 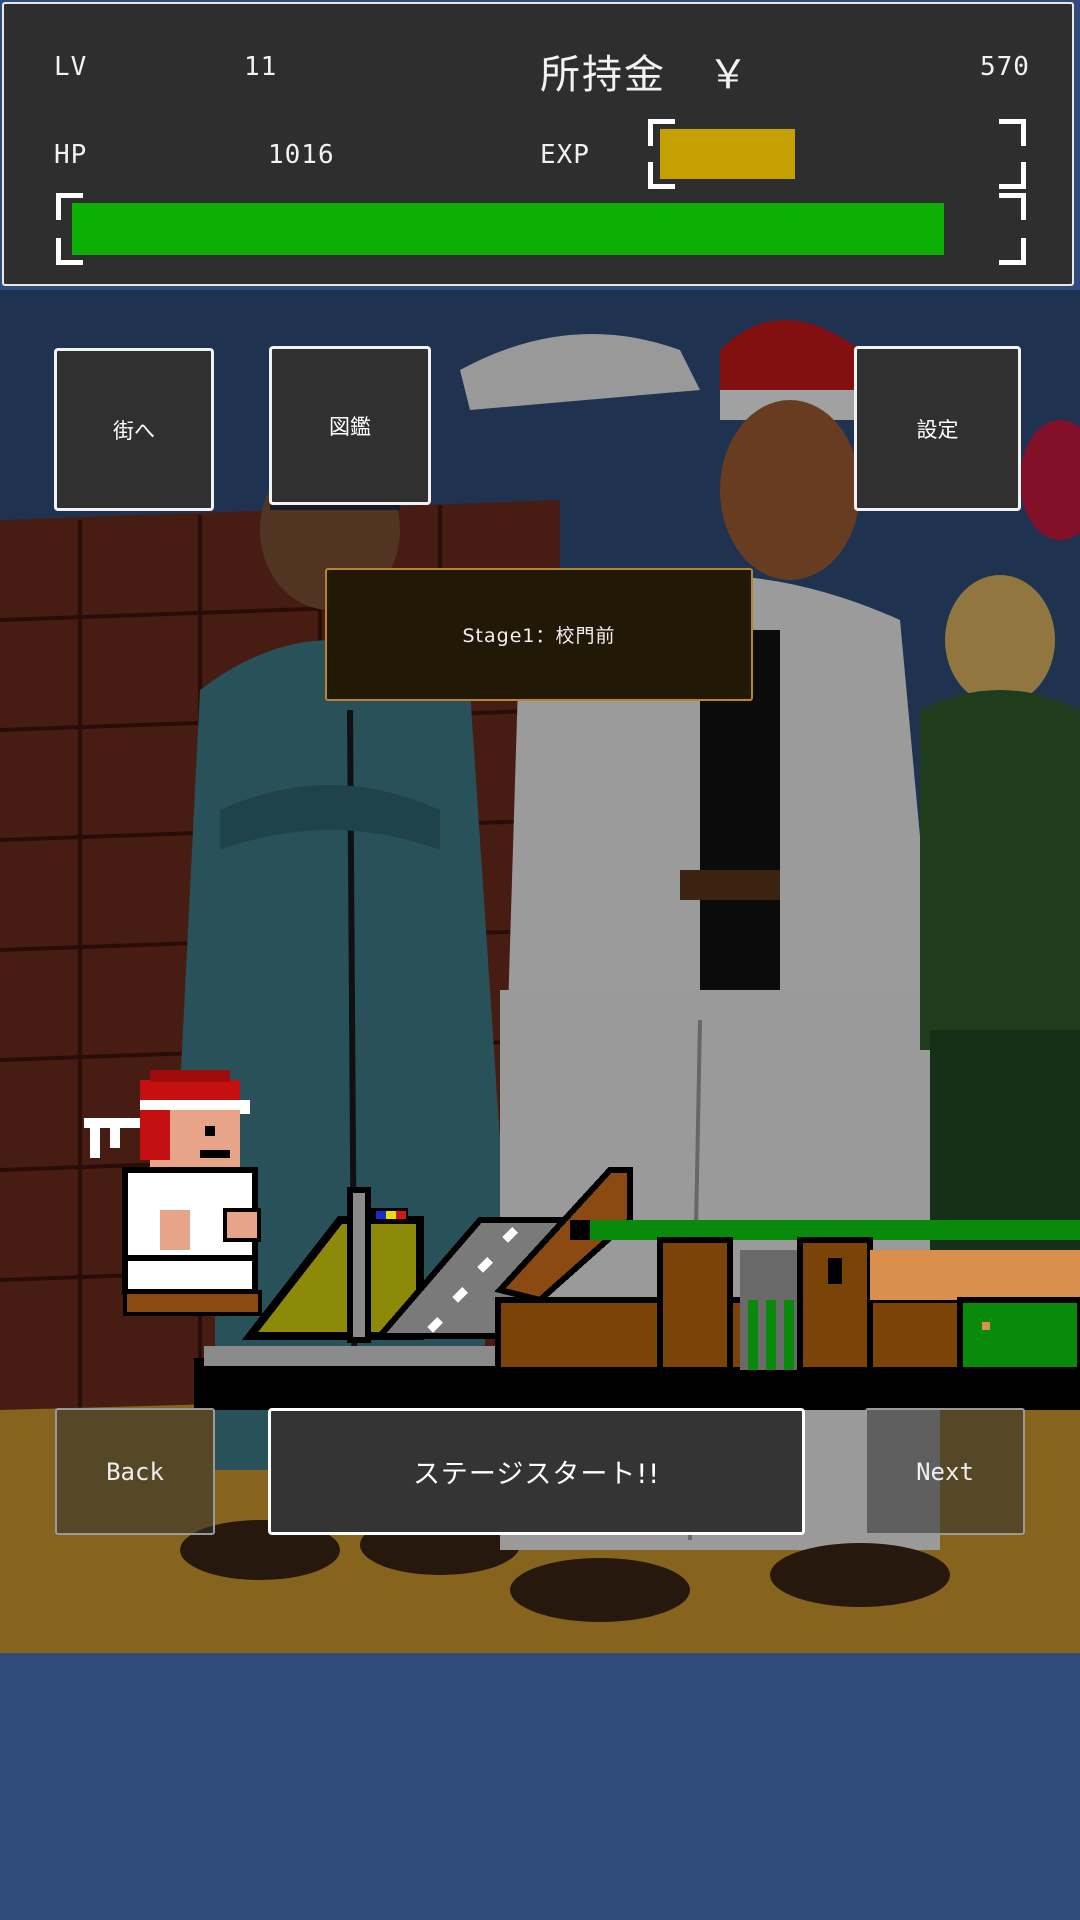 I want to click on stage-name-box: Stage1：校門前, so click(x=539, y=634).